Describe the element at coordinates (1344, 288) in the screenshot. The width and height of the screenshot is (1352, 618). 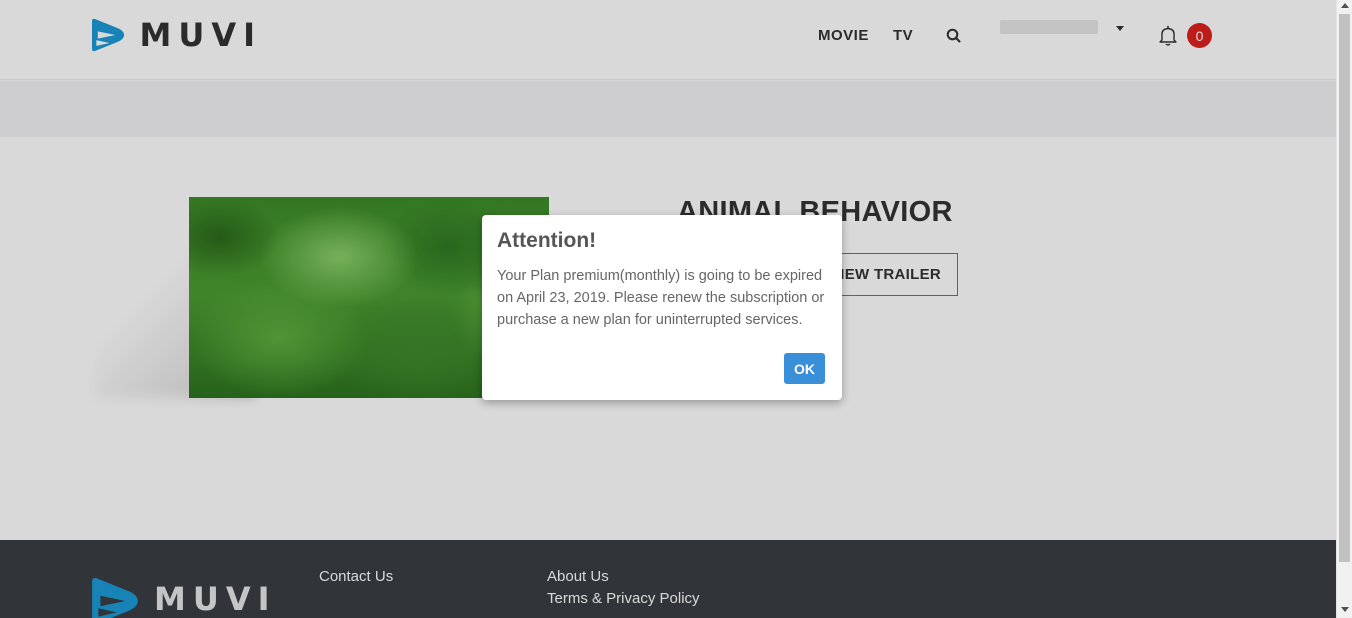
I see `scrollbar-thumb` at that location.